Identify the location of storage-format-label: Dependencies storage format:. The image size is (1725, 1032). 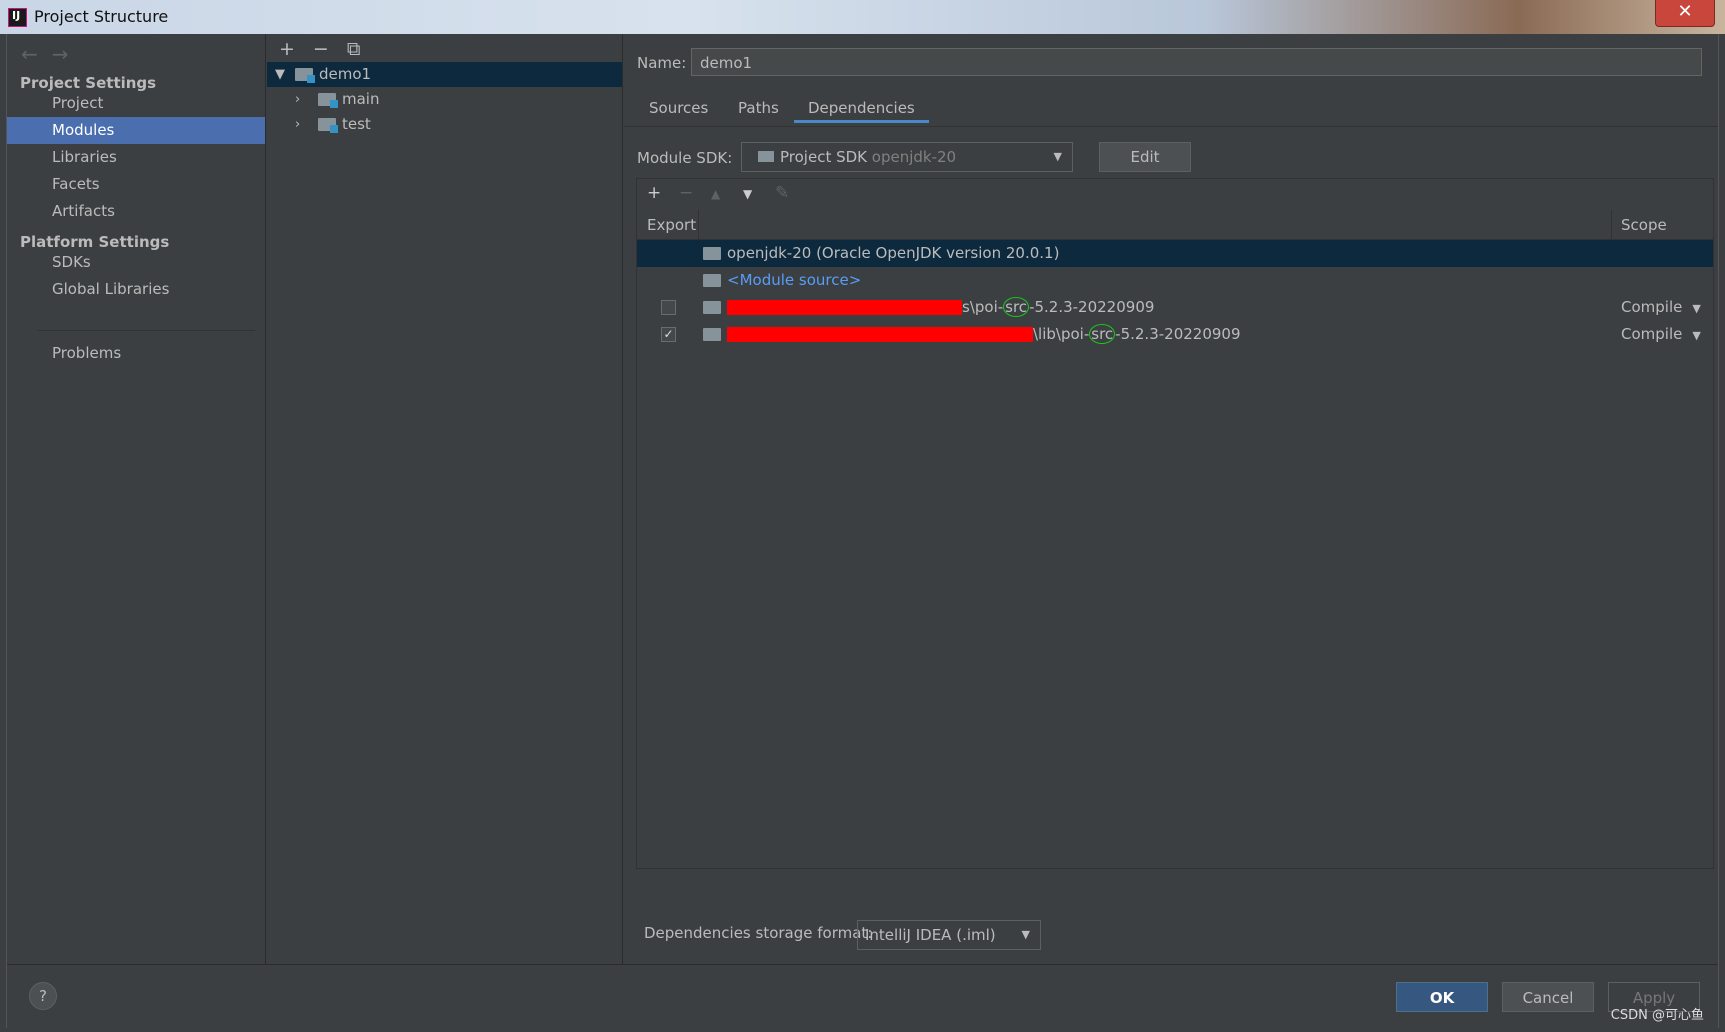
(758, 933).